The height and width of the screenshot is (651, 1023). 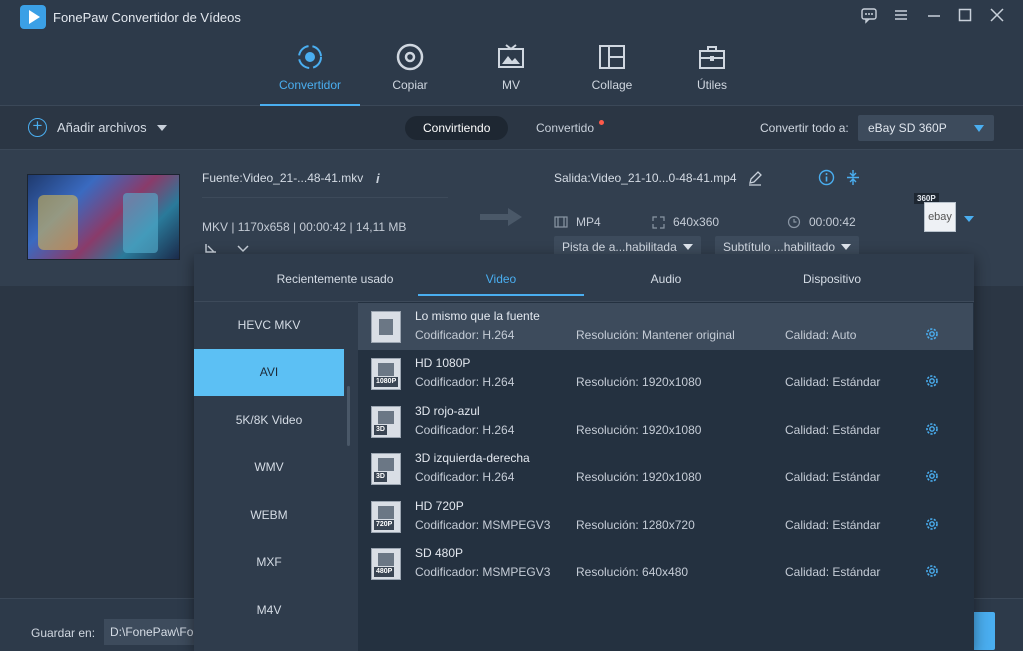 I want to click on output-resolution-value: 640x360, so click(x=696, y=222).